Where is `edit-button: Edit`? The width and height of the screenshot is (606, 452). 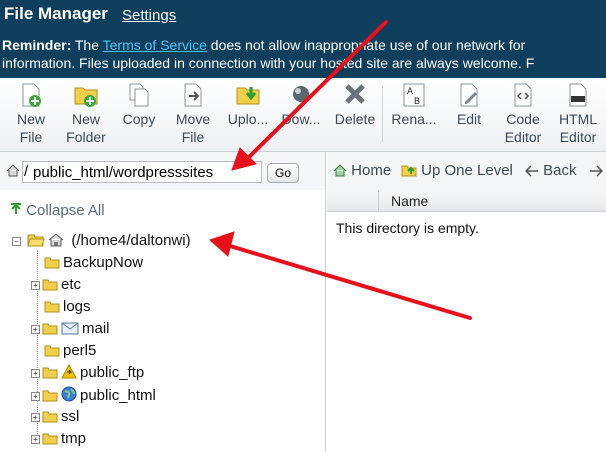 edit-button: Edit is located at coordinates (469, 105).